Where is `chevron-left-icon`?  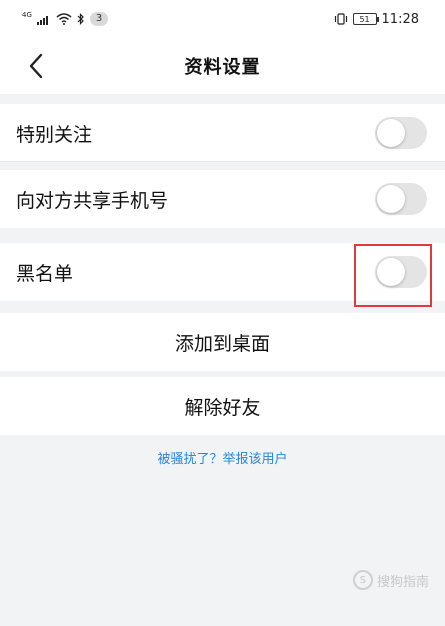 chevron-left-icon is located at coordinates (36, 66).